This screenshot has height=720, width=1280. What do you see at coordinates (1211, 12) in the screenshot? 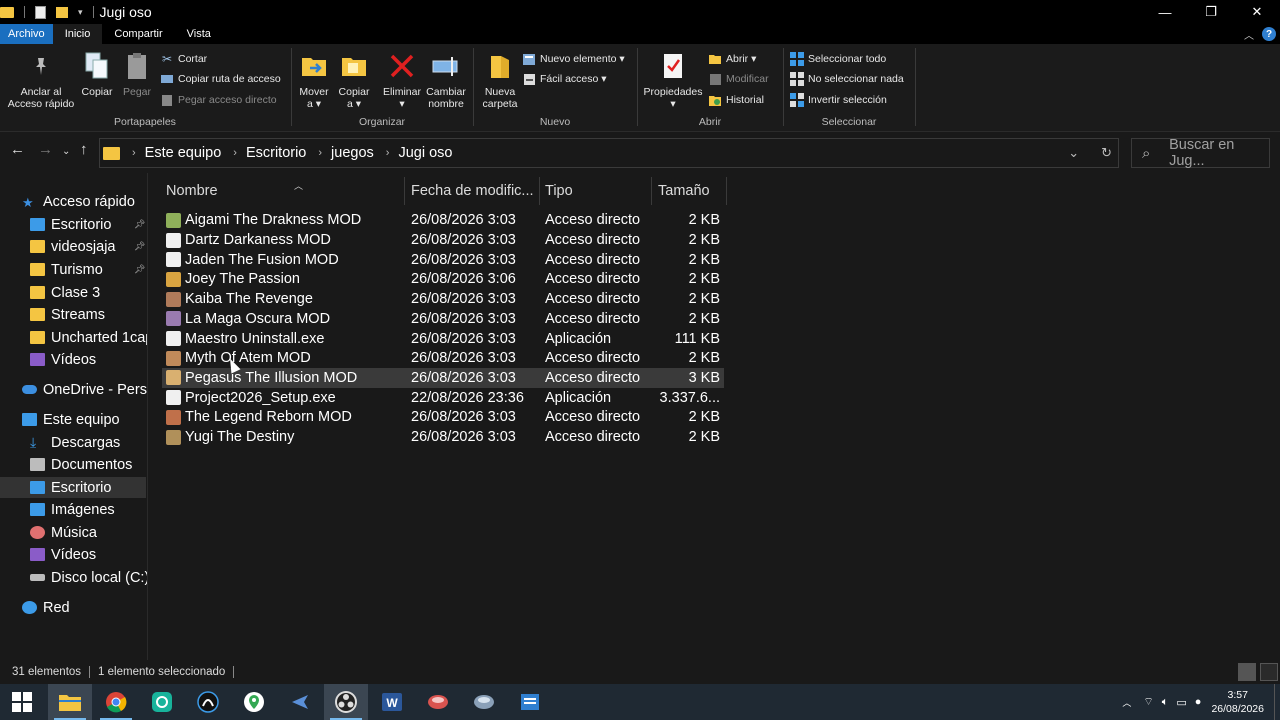
I see `maximize-button: ❐` at bounding box center [1211, 12].